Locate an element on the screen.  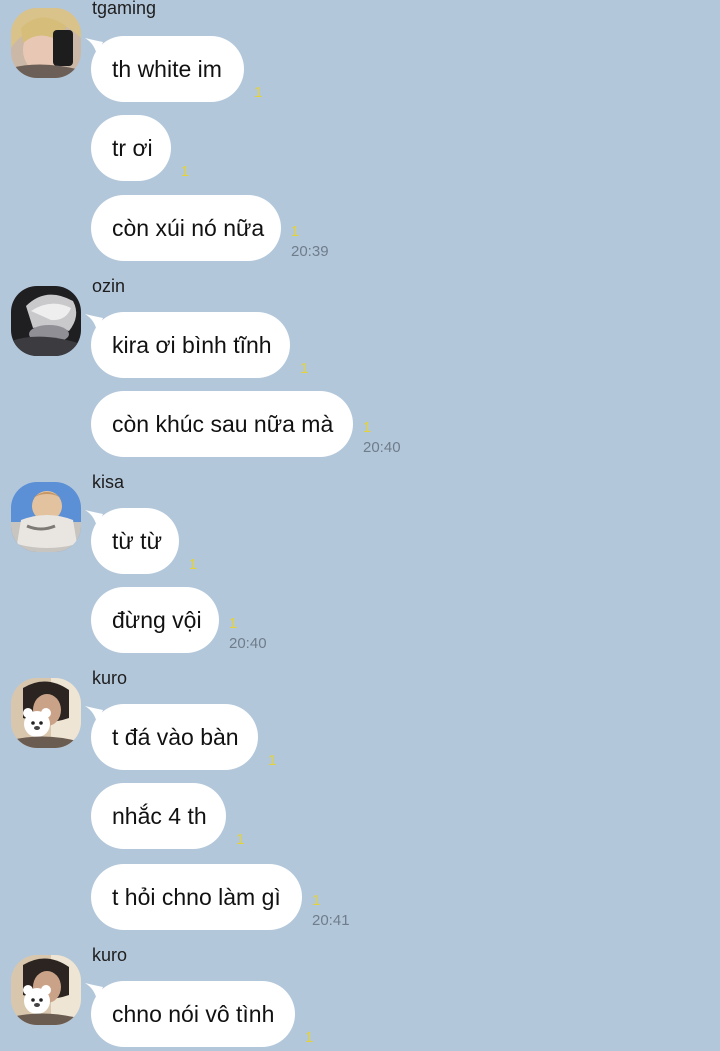
message-bubble: chno nói vô tình is located at coordinates (193, 1014).